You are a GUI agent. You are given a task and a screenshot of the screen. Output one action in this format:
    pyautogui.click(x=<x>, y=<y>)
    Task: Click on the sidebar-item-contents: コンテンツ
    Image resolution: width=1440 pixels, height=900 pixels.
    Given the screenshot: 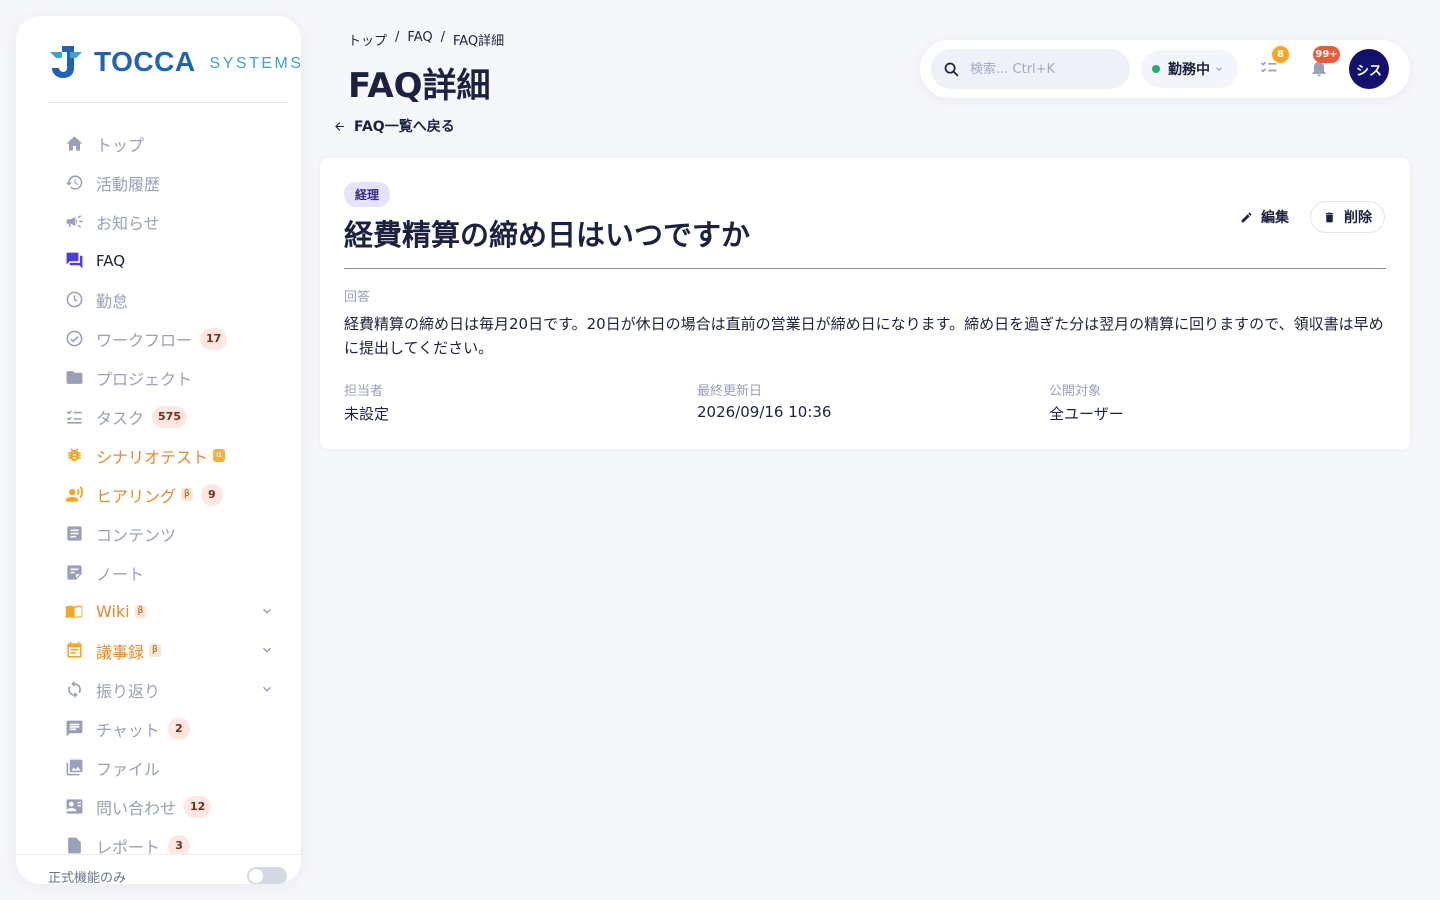 What is the action you would take?
    pyautogui.click(x=158, y=533)
    